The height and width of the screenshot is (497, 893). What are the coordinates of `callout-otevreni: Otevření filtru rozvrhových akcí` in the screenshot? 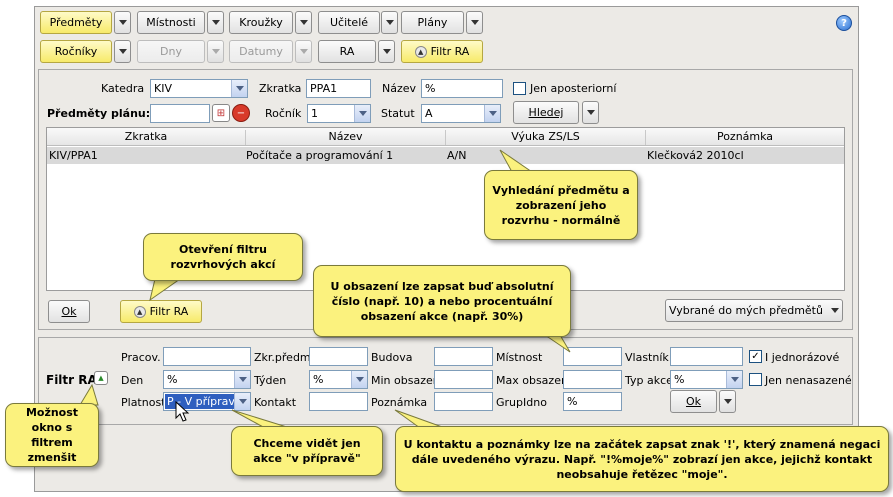 It's located at (223, 257).